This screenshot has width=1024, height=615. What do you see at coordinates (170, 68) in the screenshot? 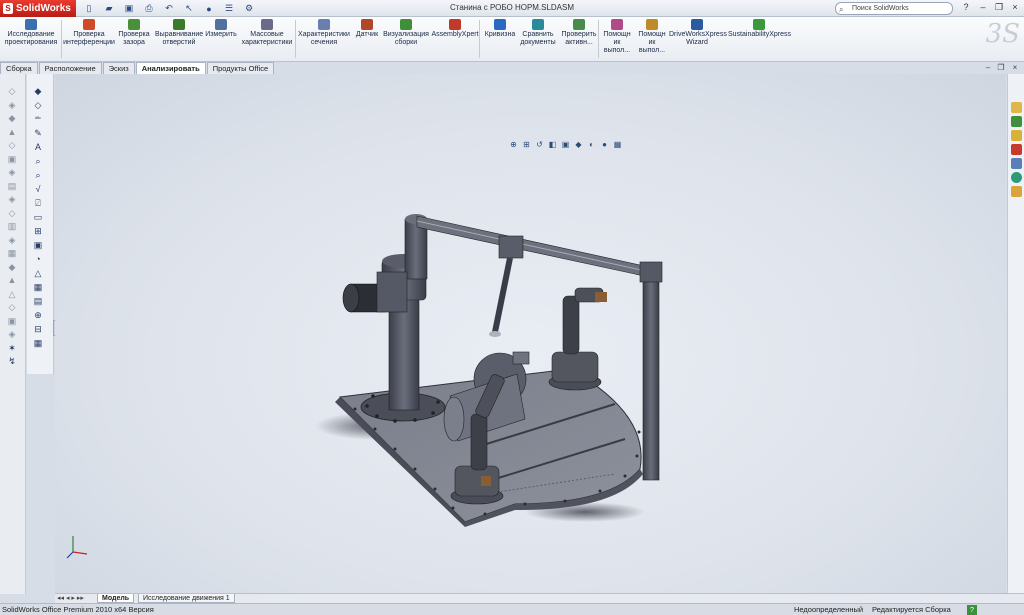
I see `tab-3: Анализировать` at bounding box center [170, 68].